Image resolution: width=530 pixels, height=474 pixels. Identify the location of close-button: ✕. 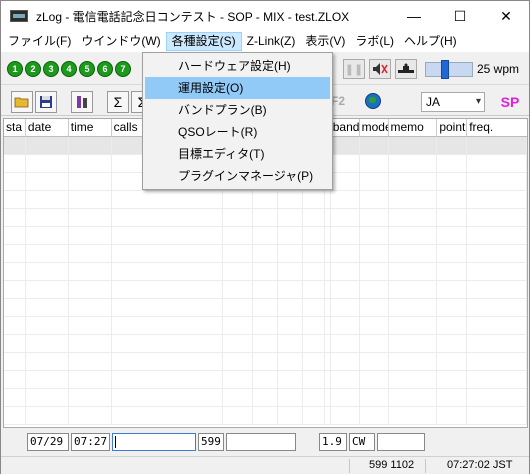
(506, 16).